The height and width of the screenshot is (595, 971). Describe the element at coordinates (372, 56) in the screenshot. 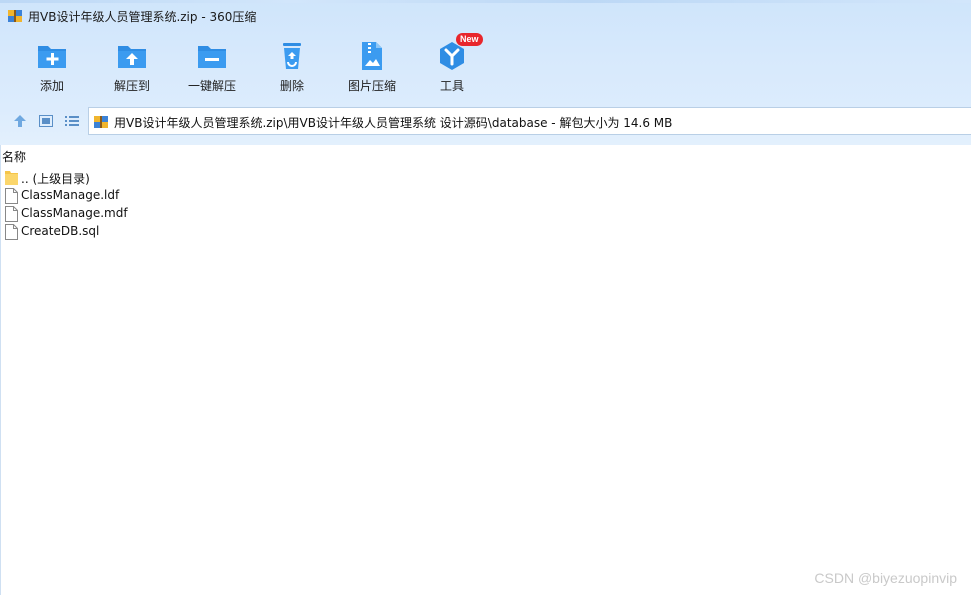

I see `image-compress-icon` at that location.